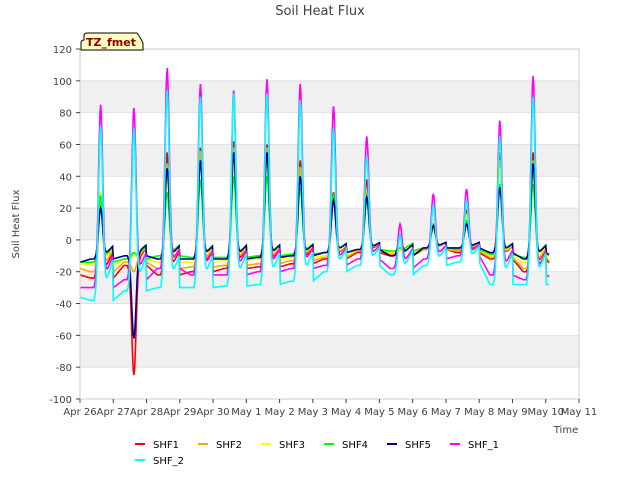  What do you see at coordinates (64, 305) in the screenshot?
I see `y-tick-label: -40` at bounding box center [64, 305].